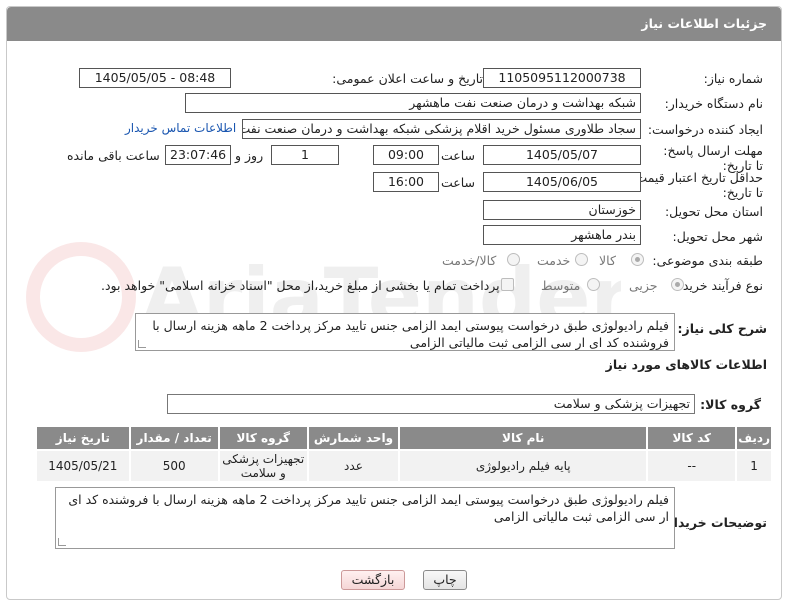 This screenshot has height=606, width=788. I want to click on price-validity-time-field: 16:00, so click(406, 182).